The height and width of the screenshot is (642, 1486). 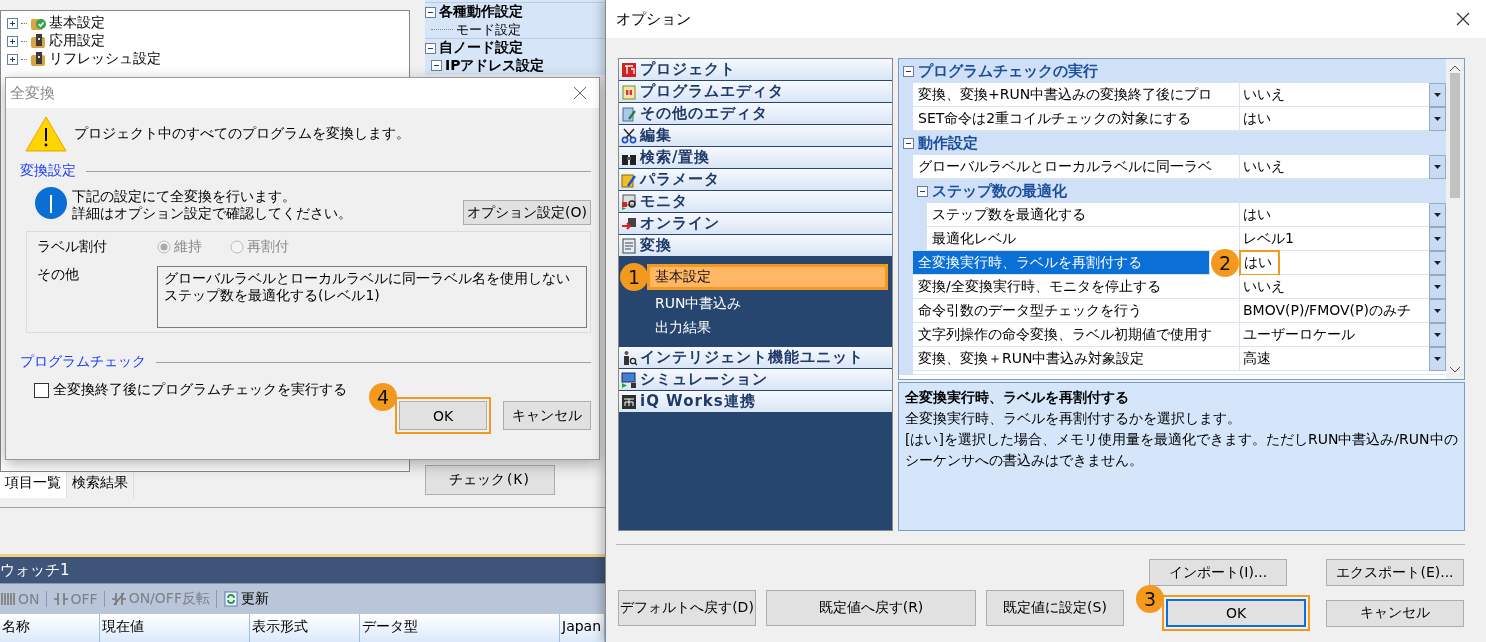 I want to click on property-name: 全変換実行時、ラベルを再割付する, so click(x=1061, y=263).